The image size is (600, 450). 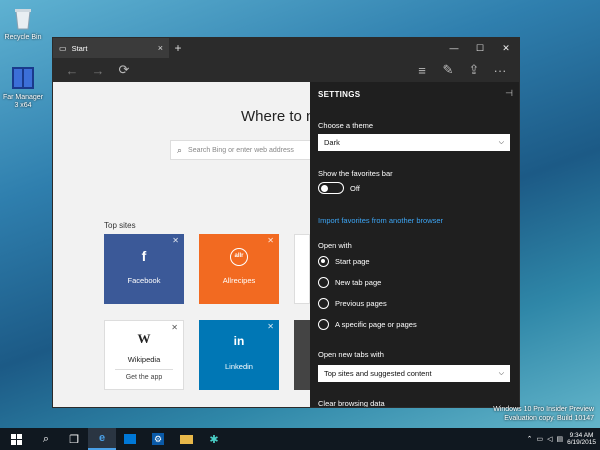 I want to click on radio-specific-pages: A specific page or pages, so click(x=367, y=324).